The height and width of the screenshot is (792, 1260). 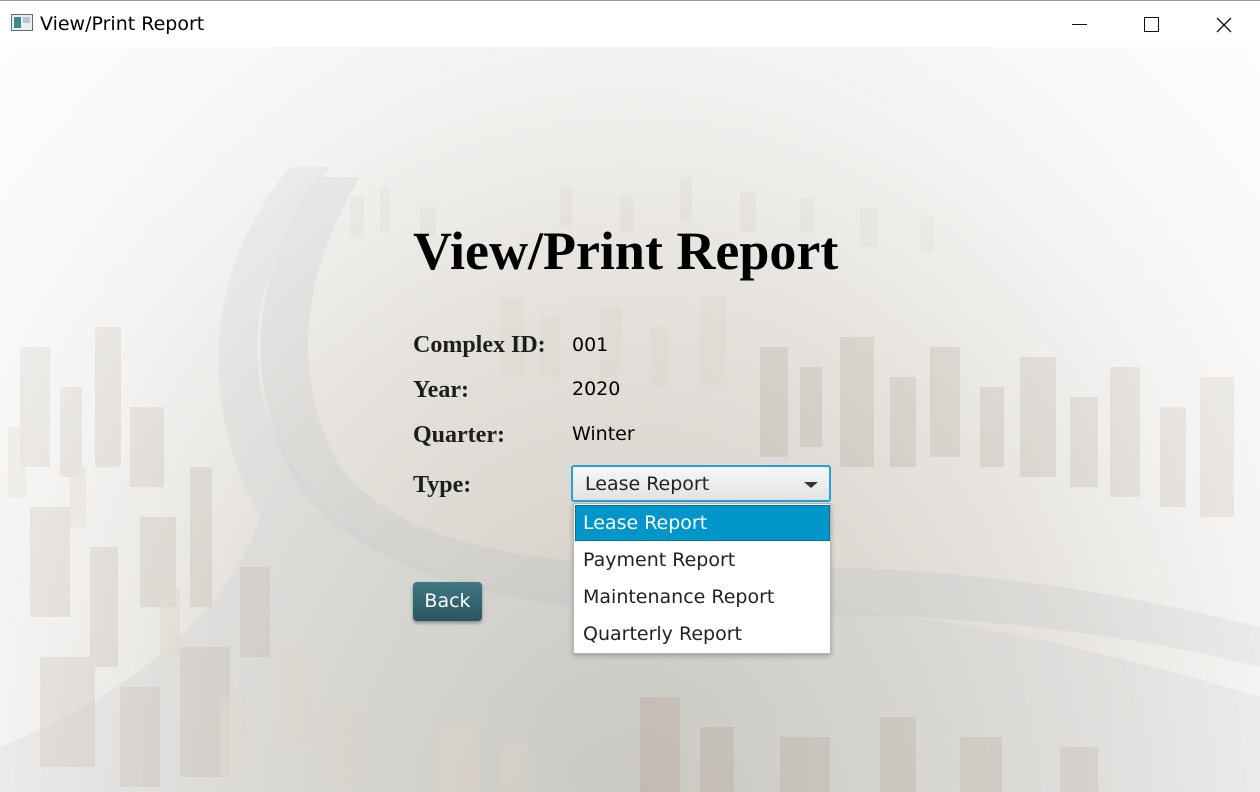 What do you see at coordinates (647, 484) in the screenshot?
I see `report-type-selected-value: Lease Report` at bounding box center [647, 484].